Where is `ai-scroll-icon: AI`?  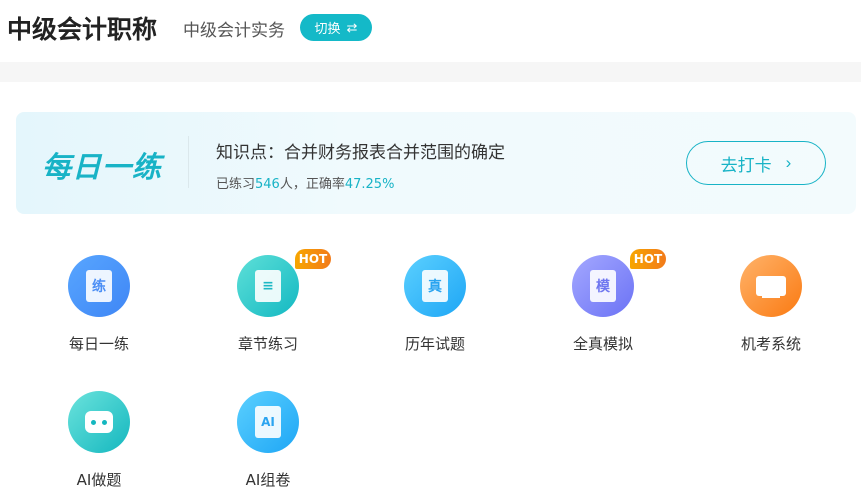 ai-scroll-icon: AI is located at coordinates (268, 422).